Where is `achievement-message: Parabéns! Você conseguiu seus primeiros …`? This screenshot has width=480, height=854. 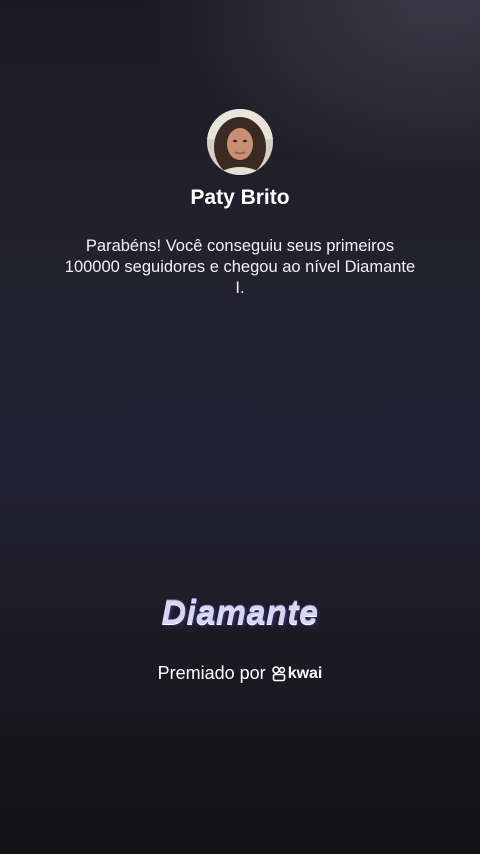 achievement-message: Parabéns! Você conseguiu seus primeiros … is located at coordinates (240, 267).